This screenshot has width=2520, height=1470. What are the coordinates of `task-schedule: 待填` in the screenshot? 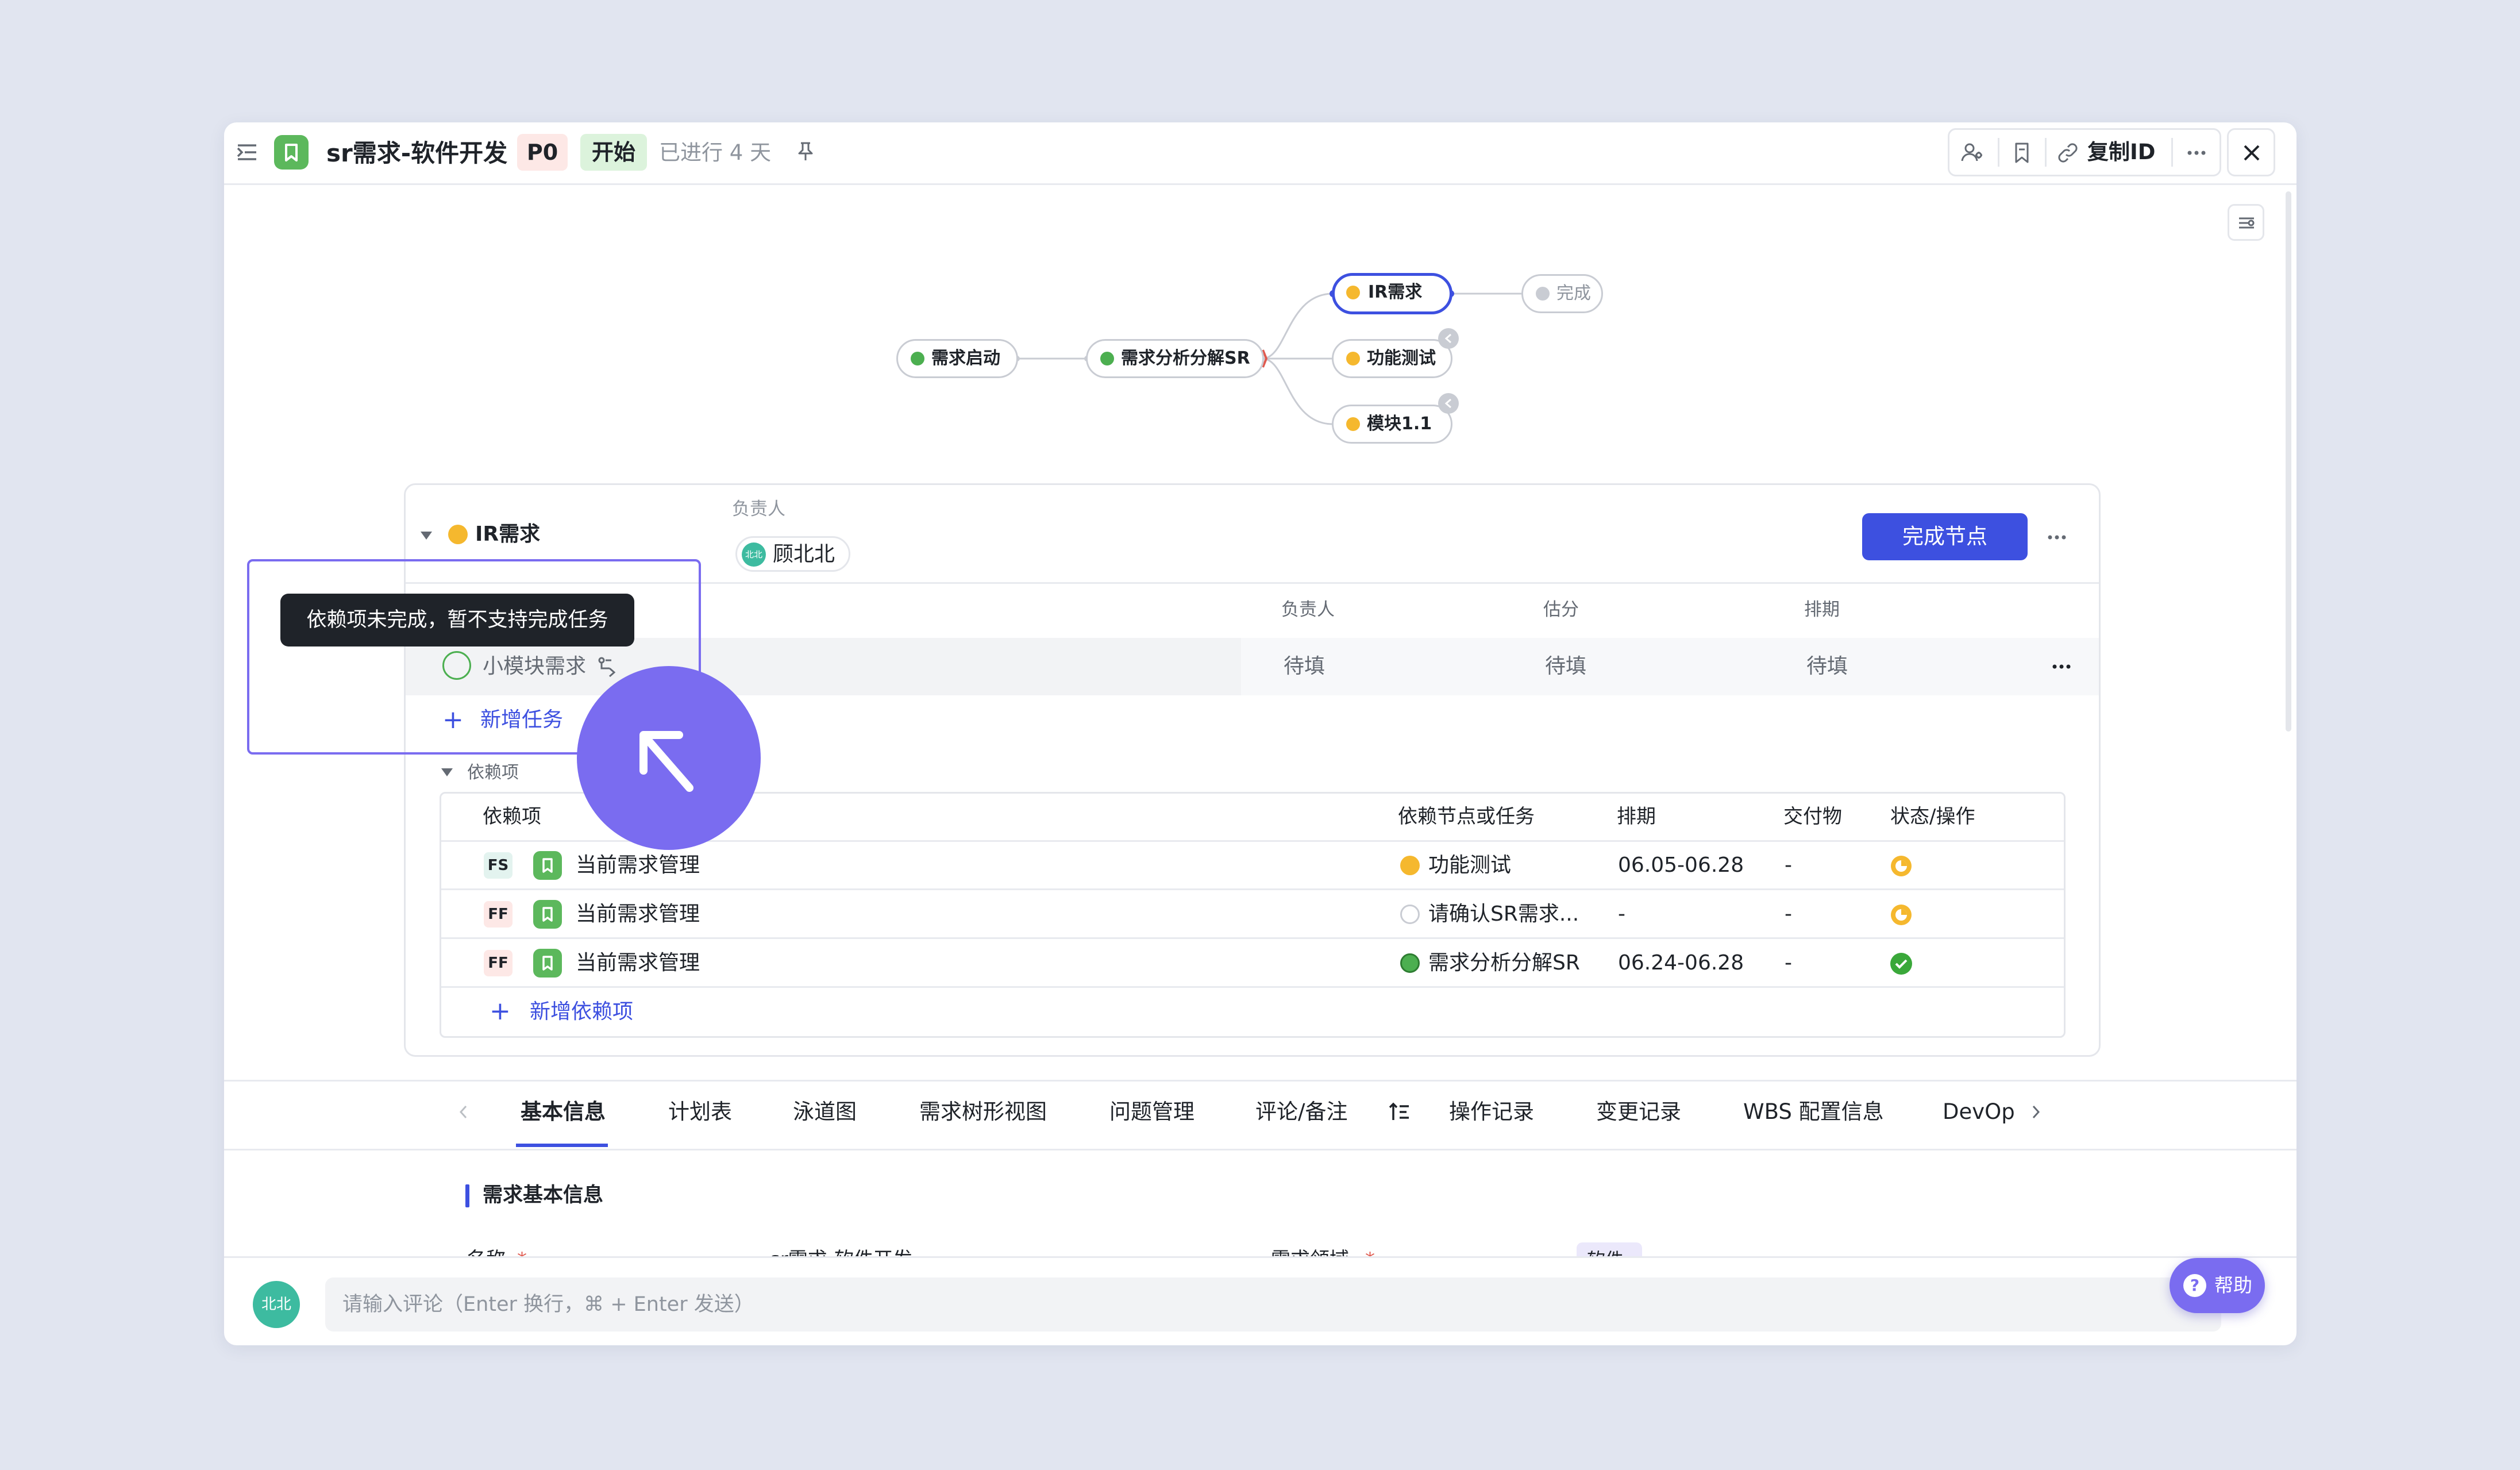 It's located at (1827, 666).